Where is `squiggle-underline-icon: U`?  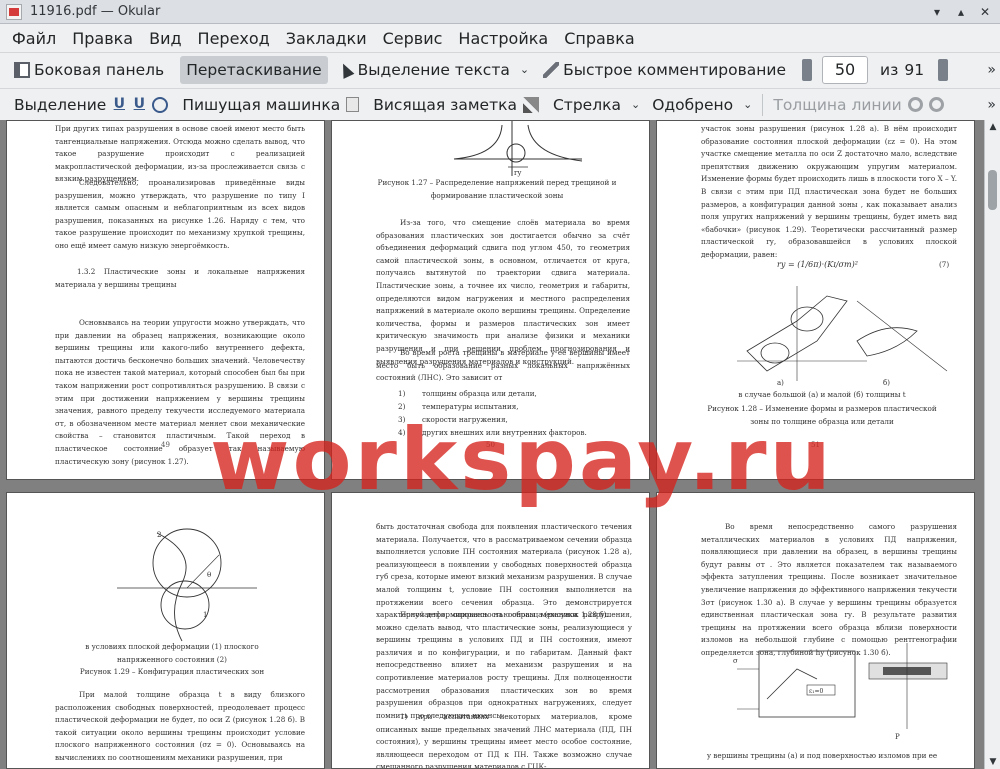 squiggle-underline-icon: U is located at coordinates (139, 105).